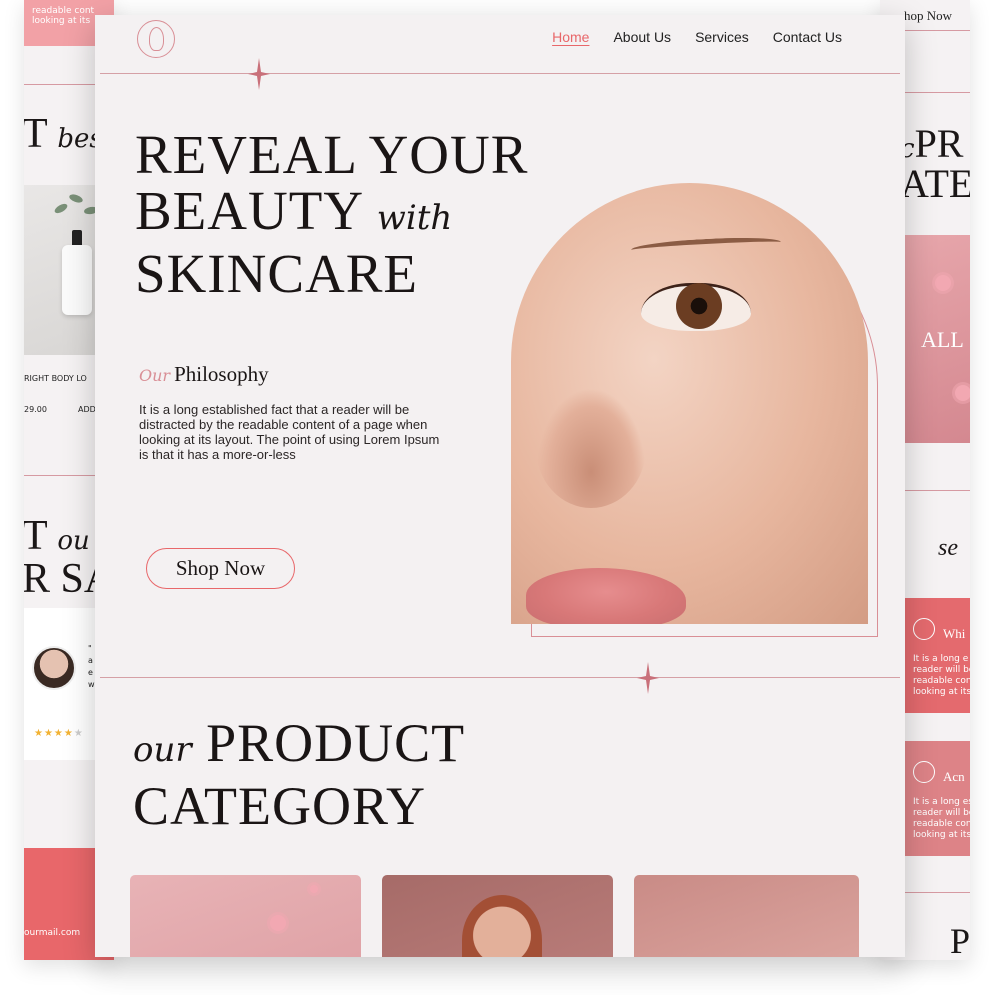 The image size is (995, 995). I want to click on testimonial-line: a, so click(90, 660).